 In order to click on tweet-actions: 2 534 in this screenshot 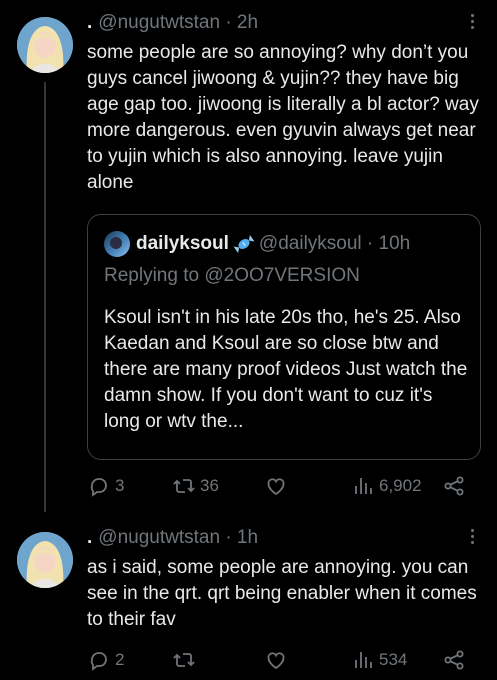, I will do `click(284, 662)`.